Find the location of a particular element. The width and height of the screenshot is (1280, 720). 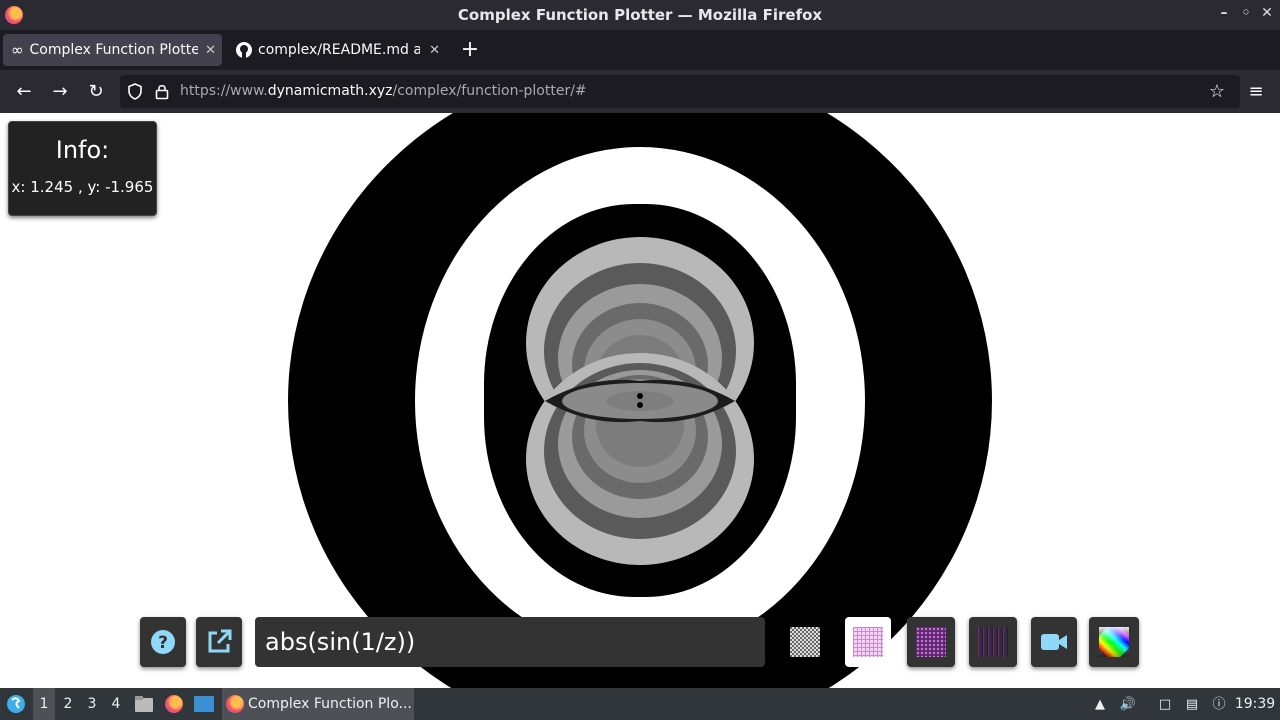

info-panel: Info: x: 1.245 , y: -1.965 is located at coordinates (82, 168).